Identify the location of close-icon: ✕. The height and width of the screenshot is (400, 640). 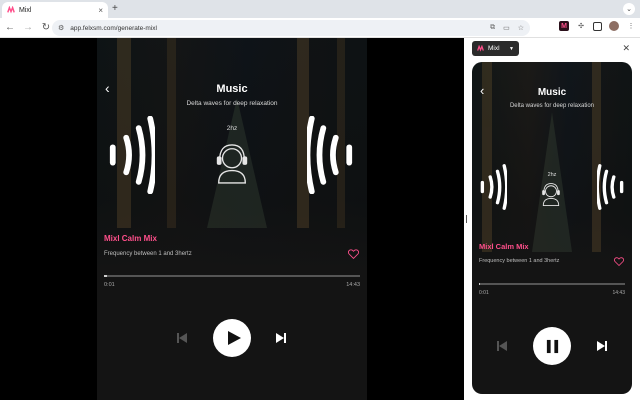
(626, 48).